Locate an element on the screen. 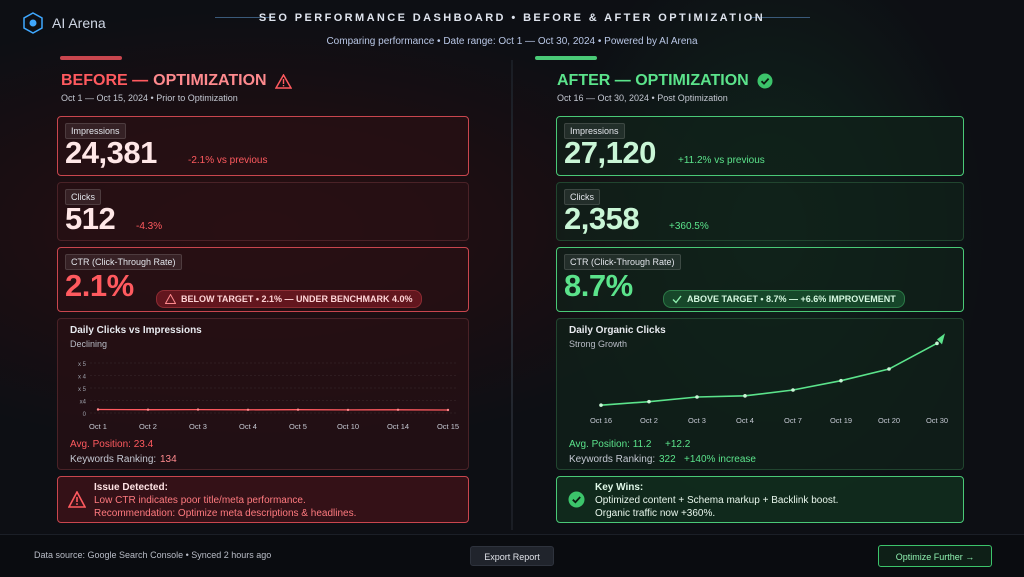 The width and height of the screenshot is (1024, 577). after-keywords-value: 322 is located at coordinates (667, 459).